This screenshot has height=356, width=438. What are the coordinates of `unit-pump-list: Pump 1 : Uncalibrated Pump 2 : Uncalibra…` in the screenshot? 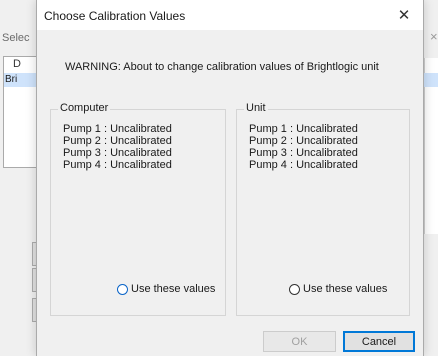 It's located at (303, 147).